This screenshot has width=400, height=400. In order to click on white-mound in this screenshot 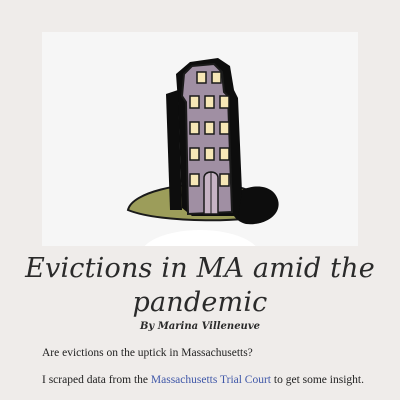, I will do `click(200, 238)`.